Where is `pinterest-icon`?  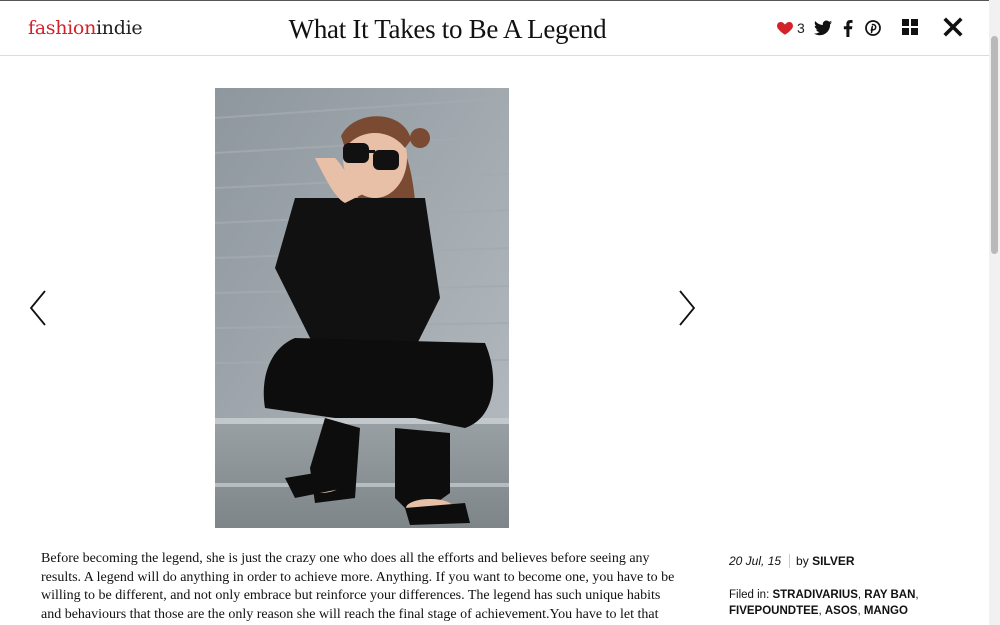 pinterest-icon is located at coordinates (872, 28).